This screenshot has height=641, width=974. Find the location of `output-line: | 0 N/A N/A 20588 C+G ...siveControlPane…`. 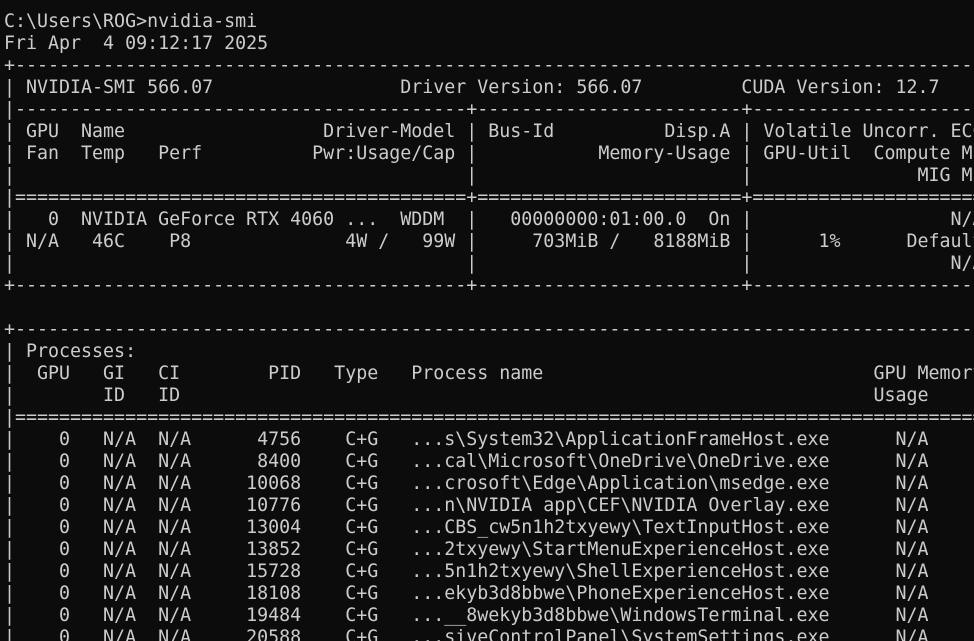

output-line: | 0 N/A N/A 20588 C+G ...siveControlPane… is located at coordinates (489, 634).